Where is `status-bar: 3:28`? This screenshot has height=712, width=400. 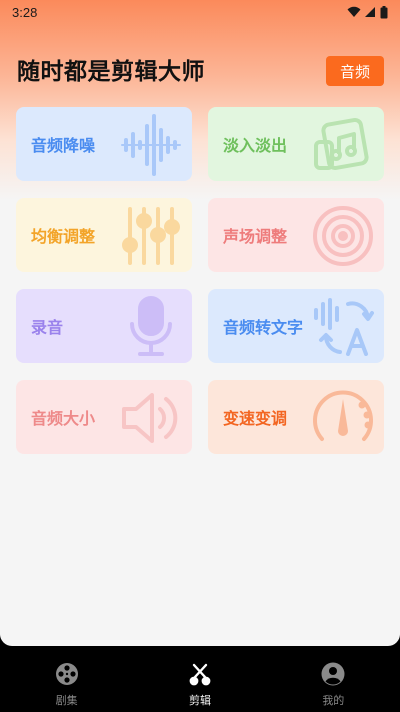
status-bar: 3:28 is located at coordinates (200, 12).